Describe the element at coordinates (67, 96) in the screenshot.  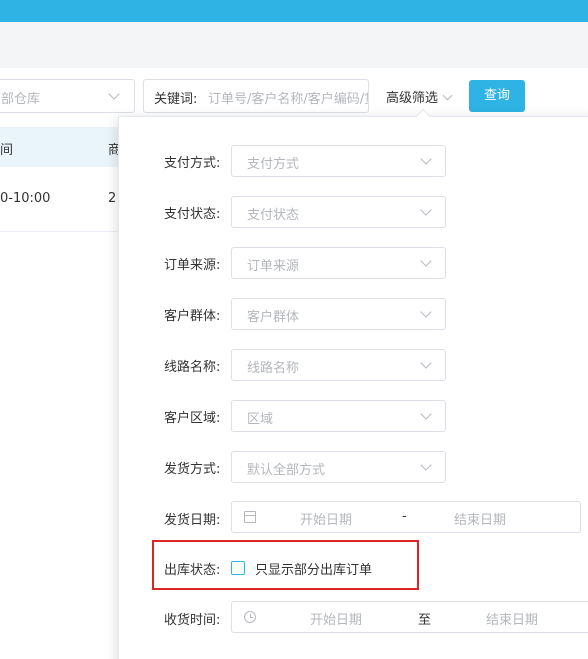
I see `warehouse-select: 部仓库` at that location.